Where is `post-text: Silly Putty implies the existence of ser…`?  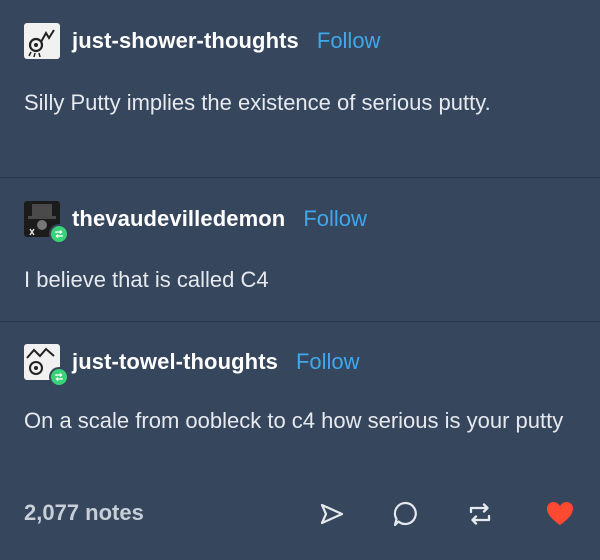
post-text: Silly Putty implies the existence of ser… is located at coordinates (257, 102).